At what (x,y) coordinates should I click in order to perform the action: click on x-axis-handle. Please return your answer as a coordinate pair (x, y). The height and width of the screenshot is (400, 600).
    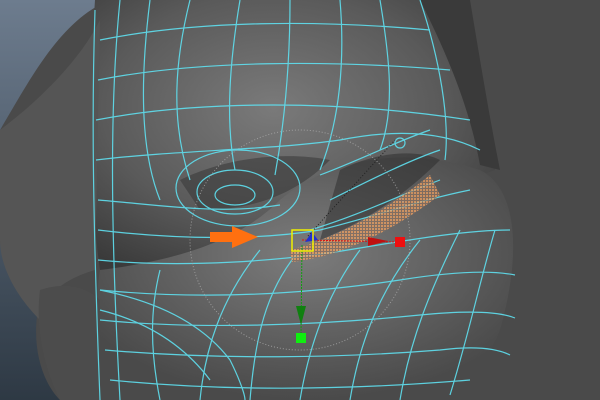
    Looking at the image, I should click on (400, 242).